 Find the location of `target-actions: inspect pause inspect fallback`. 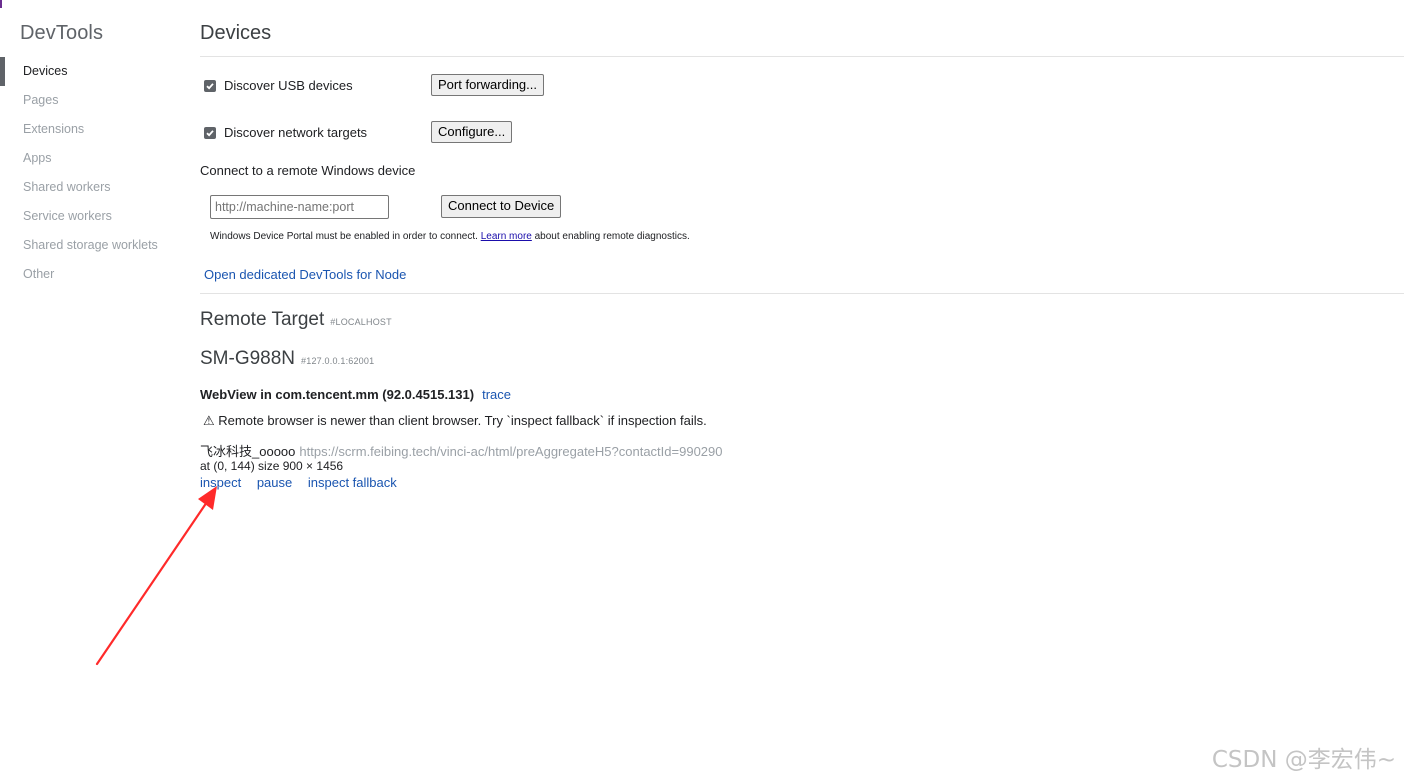

target-actions: inspect pause inspect fallback is located at coordinates (304, 482).